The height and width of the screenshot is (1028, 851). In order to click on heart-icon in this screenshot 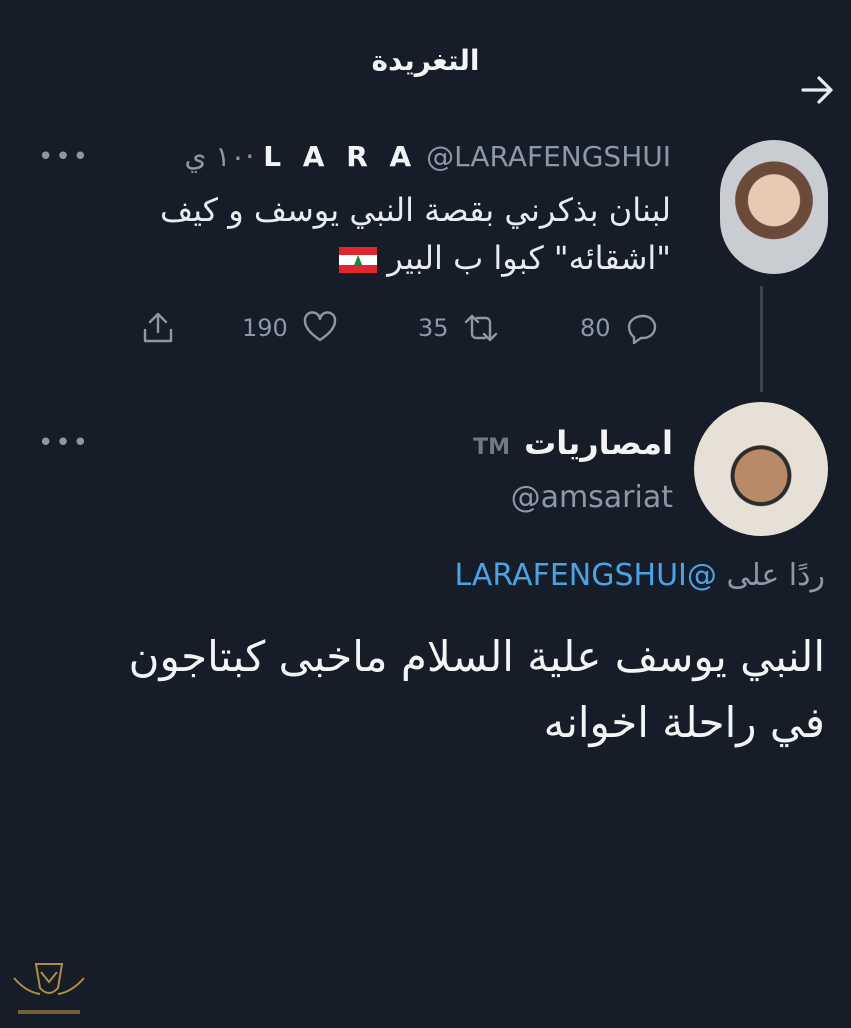, I will do `click(320, 326)`.